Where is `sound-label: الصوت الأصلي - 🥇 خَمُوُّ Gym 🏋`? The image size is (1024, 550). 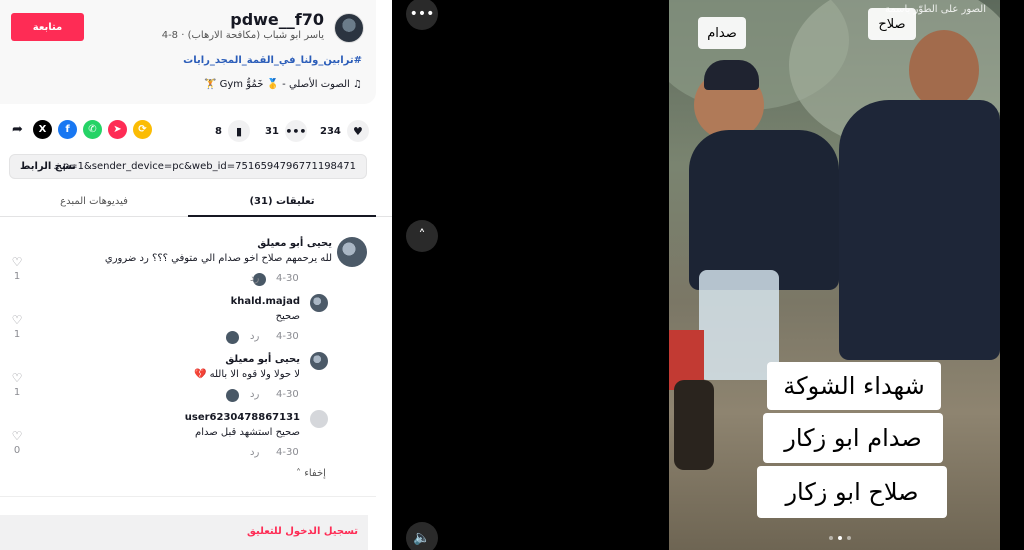 sound-label: الصوت الأصلي - 🥇 خَمُوُّ Gym 🏋 is located at coordinates (277, 84).